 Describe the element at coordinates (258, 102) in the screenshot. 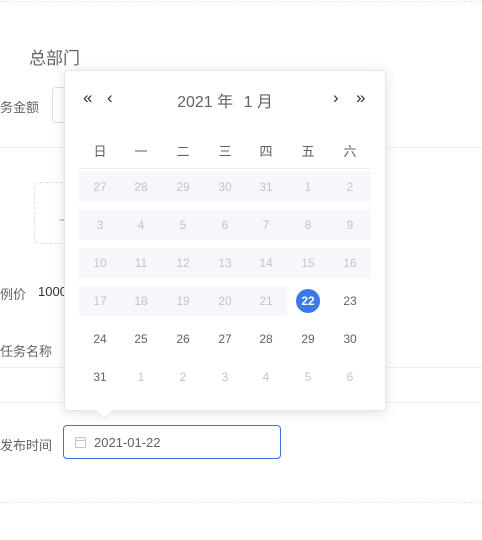

I see `month-label: 1 月` at that location.